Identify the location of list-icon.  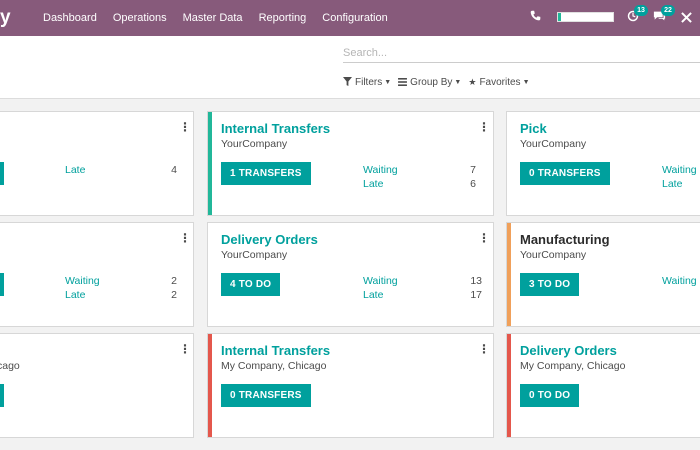
(403, 82).